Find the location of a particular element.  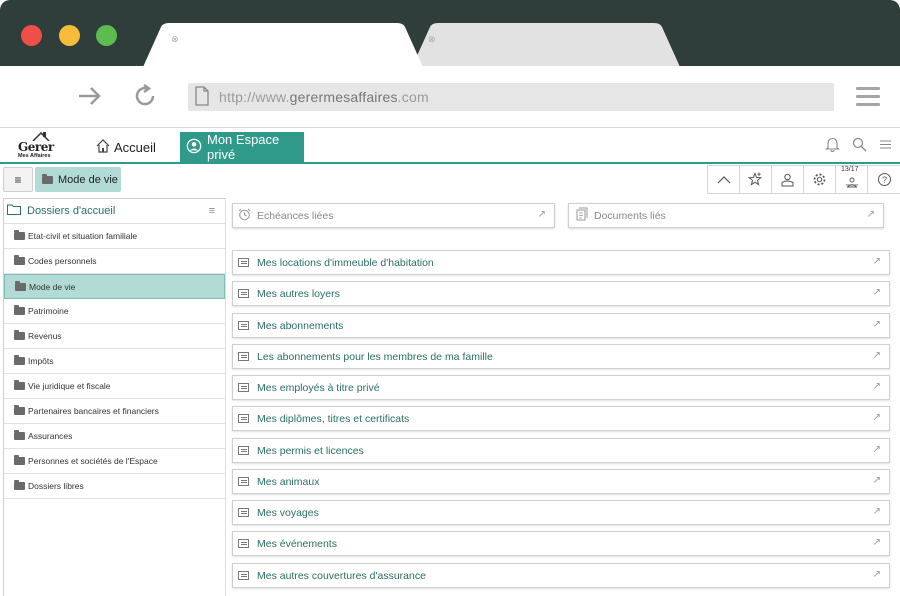

sidebar-item: Vie juridique et fiscale is located at coordinates (114, 386).